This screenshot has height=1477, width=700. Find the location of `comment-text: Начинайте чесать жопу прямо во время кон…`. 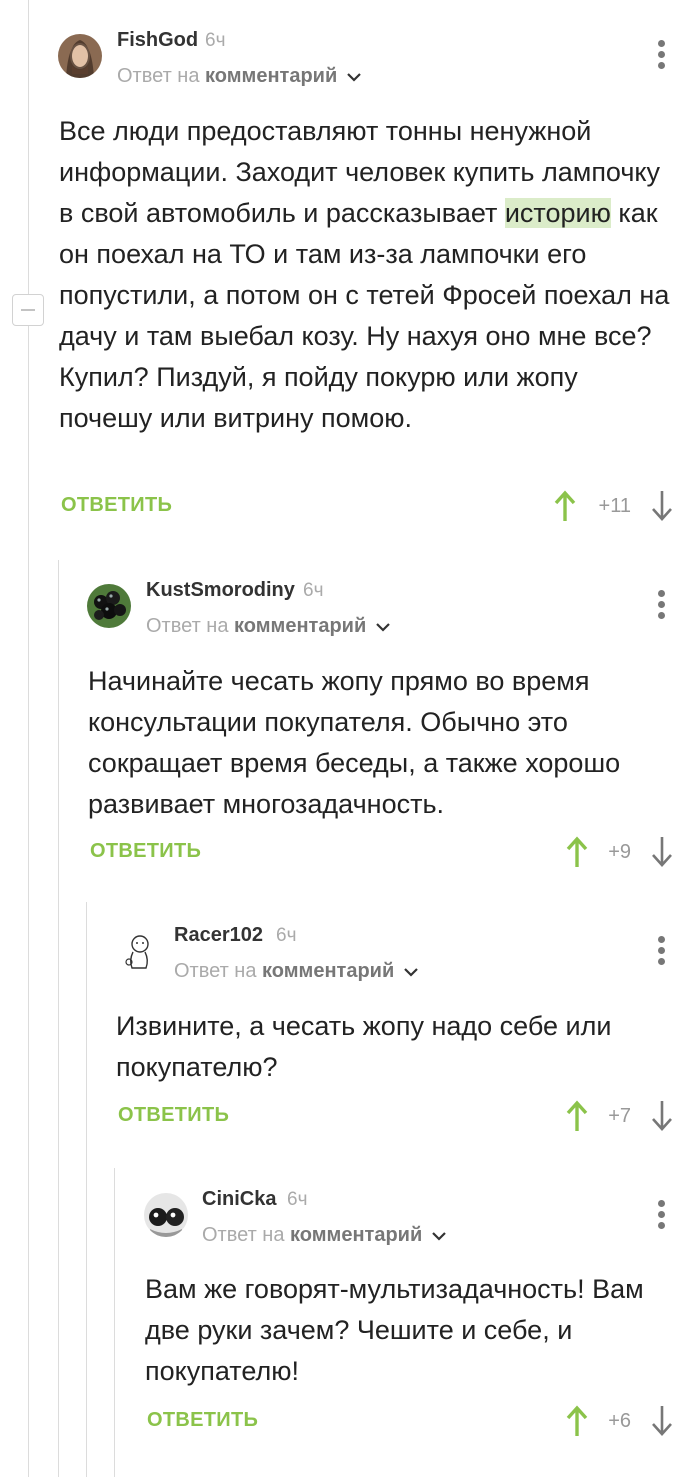

comment-text: Начинайте чесать жопу прямо во время кон… is located at coordinates (354, 742).